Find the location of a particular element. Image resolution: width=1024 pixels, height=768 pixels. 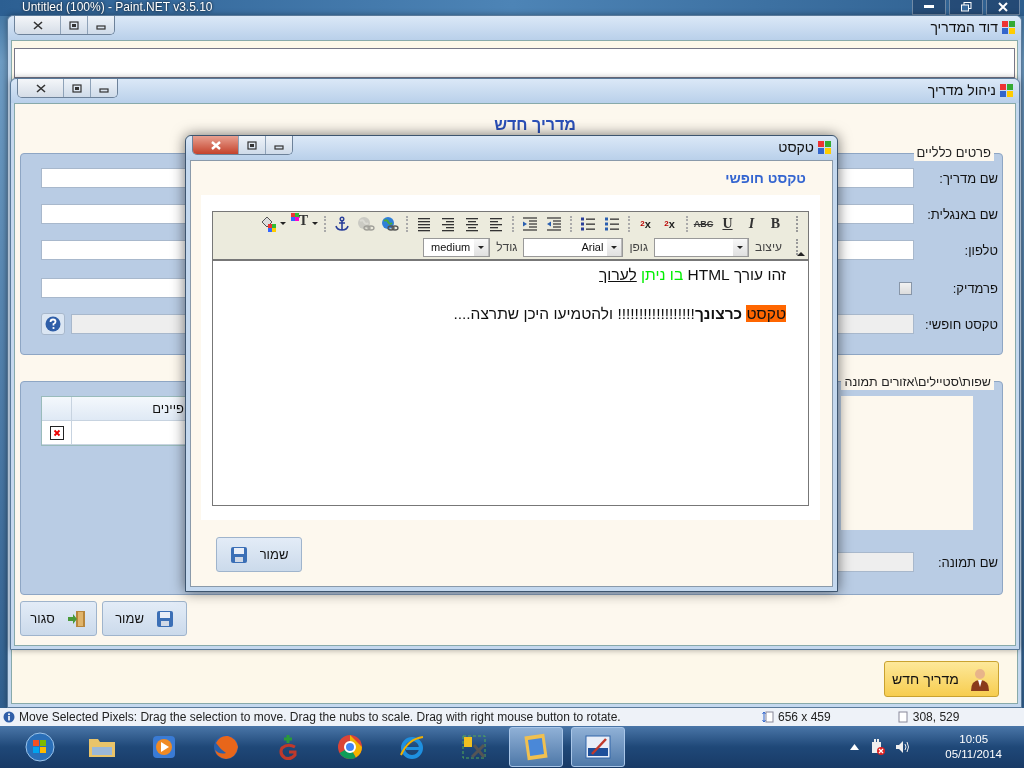

bullet-list-icon is located at coordinates (587, 223).